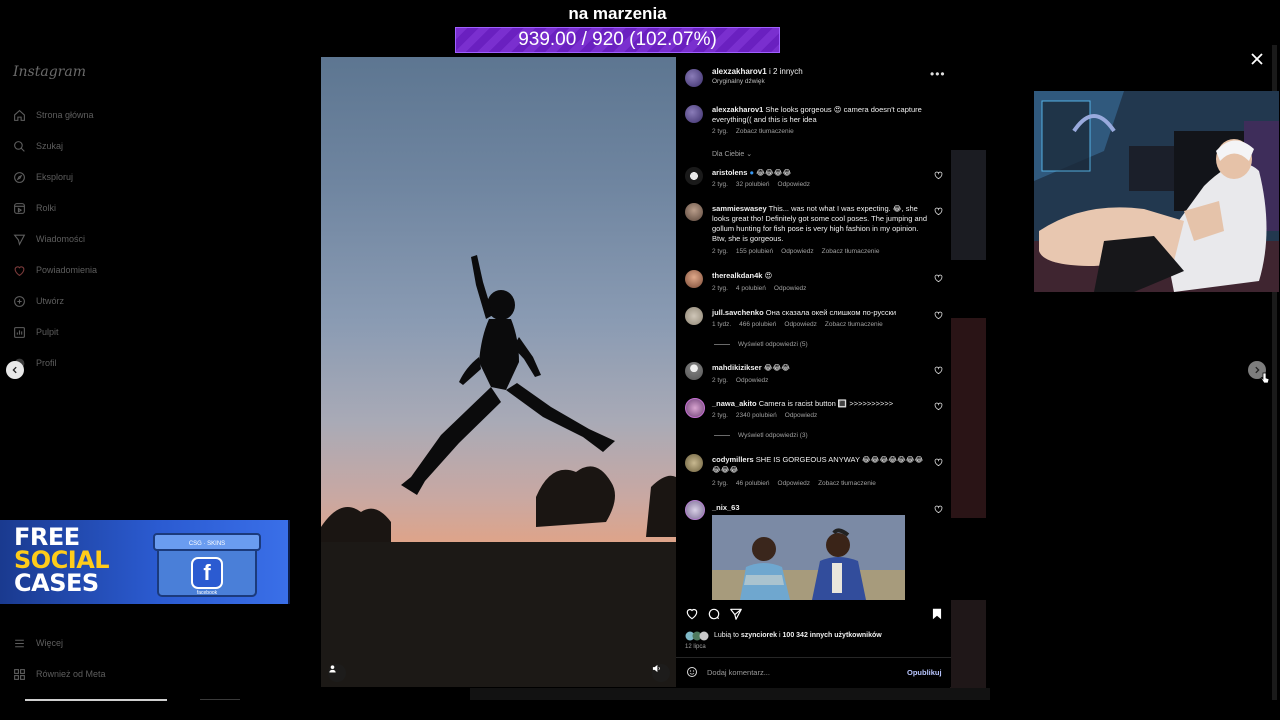  I want to click on view-replies-button: Wyświetl odpowiedzi (5), so click(761, 344).